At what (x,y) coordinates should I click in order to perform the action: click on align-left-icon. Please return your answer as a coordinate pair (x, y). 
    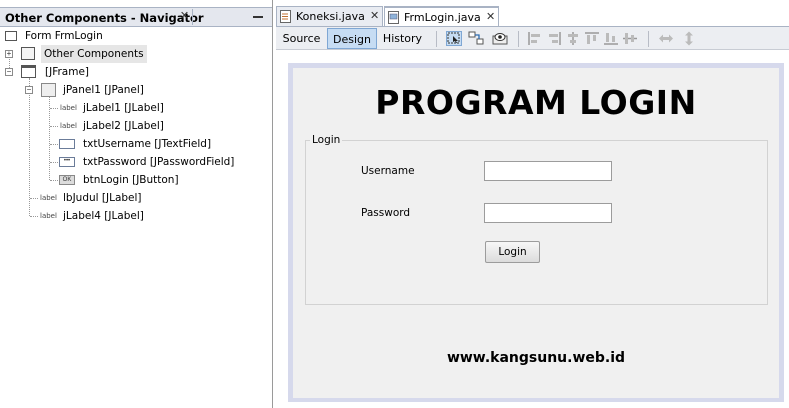
    Looking at the image, I should click on (535, 38).